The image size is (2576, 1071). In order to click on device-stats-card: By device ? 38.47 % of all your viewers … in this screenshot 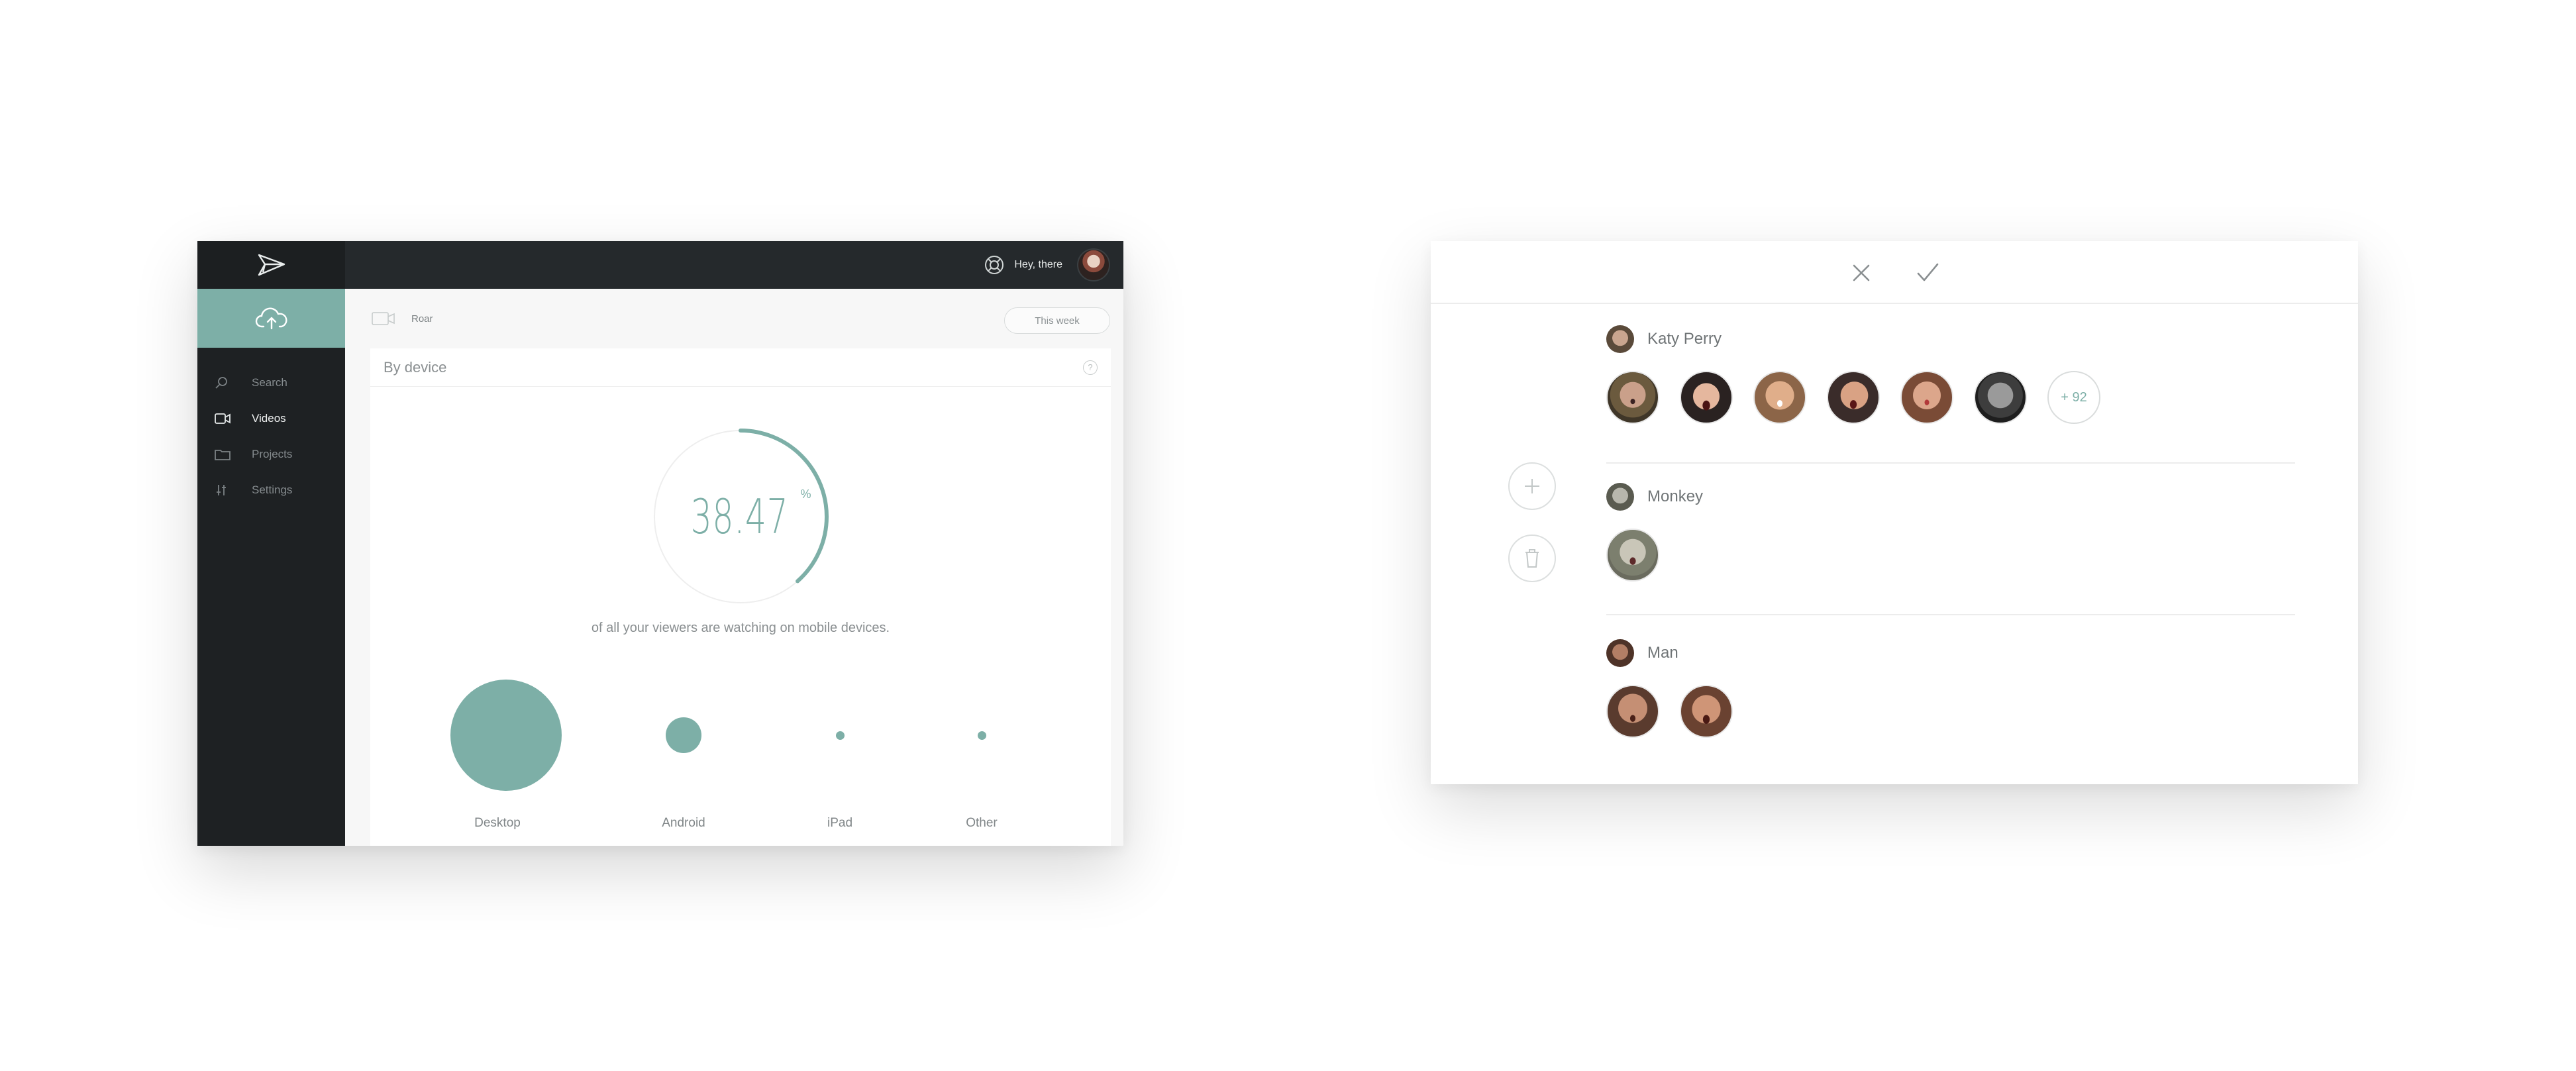, I will do `click(740, 597)`.